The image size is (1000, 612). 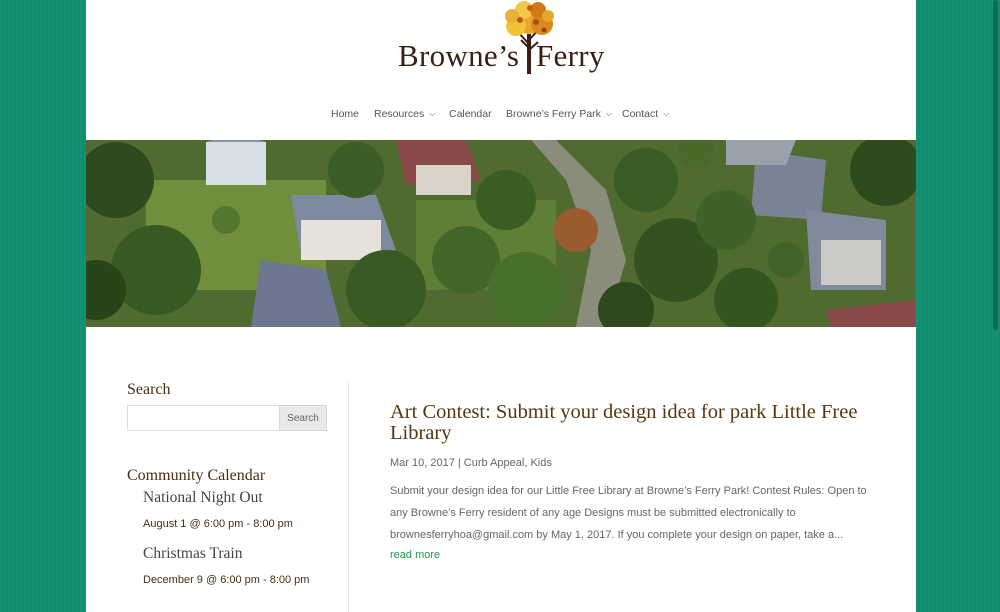 I want to click on post-meta: Mar 10, 2017 | Curb Appeal, Kids, so click(x=471, y=463).